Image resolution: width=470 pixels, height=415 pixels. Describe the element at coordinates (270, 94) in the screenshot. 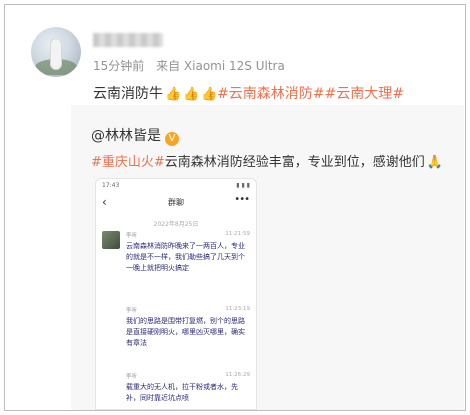

I see `hashtag-link: #云南森林消防#` at that location.